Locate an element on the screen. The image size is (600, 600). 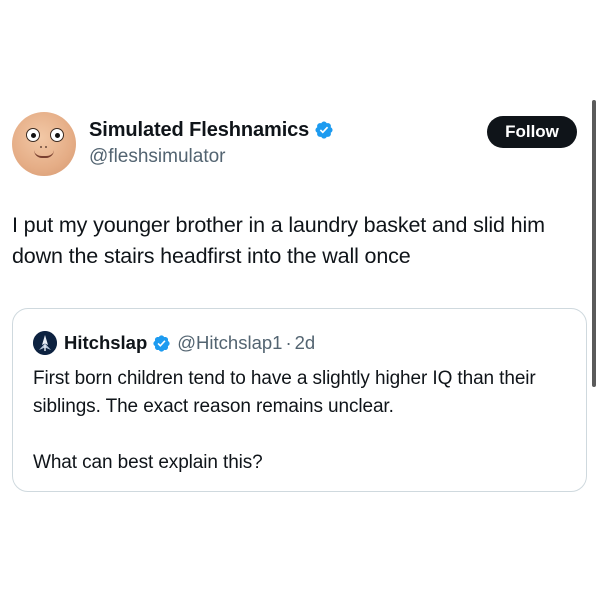
quoted-tweet-header: Hitchslap @Hitchslap1 · 2d is located at coordinates (174, 343).